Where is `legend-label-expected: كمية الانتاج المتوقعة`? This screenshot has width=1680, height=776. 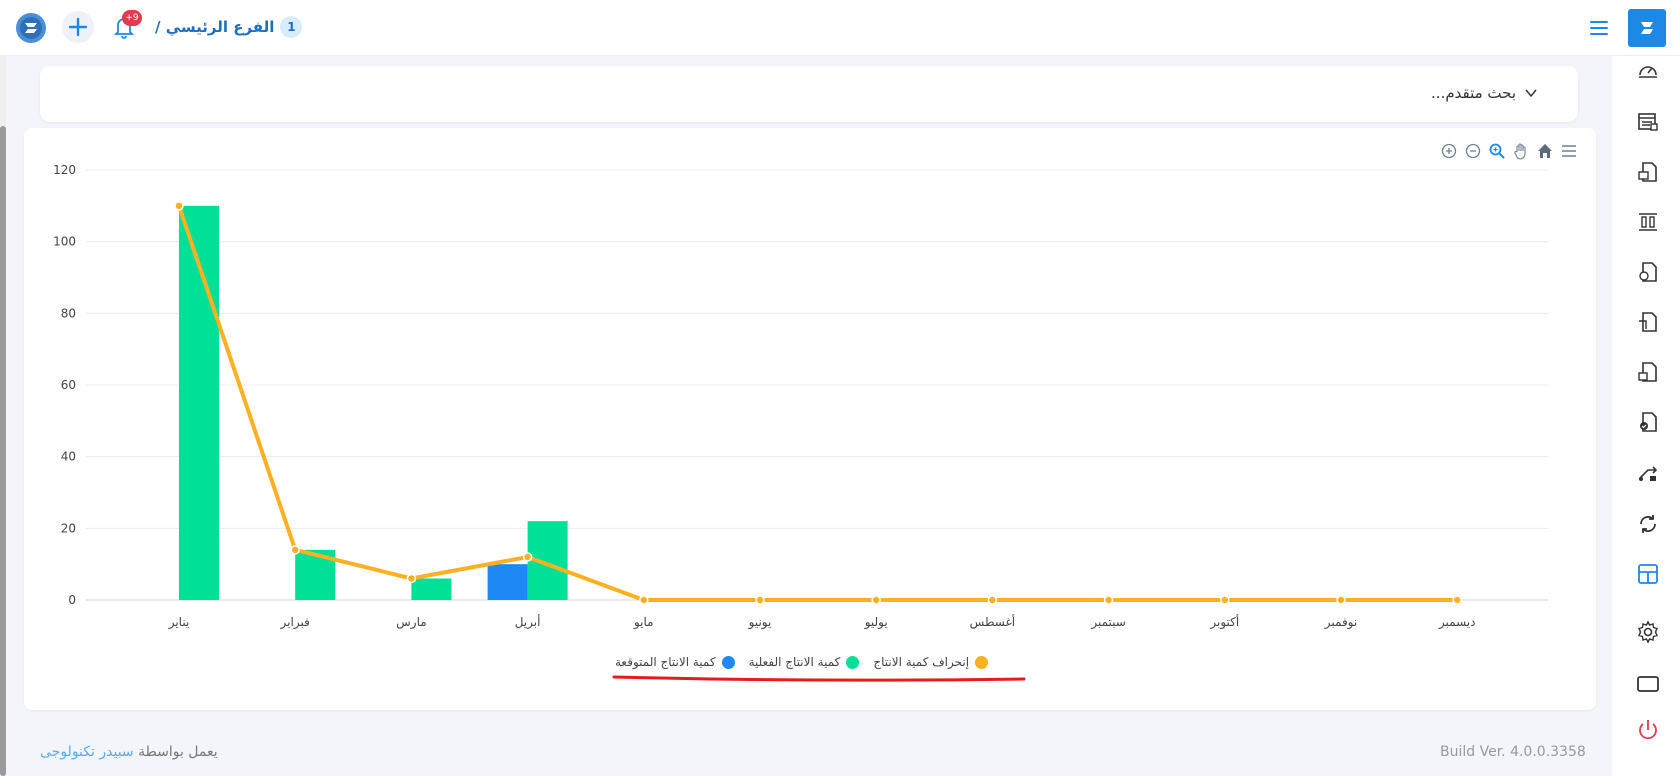
legend-label-expected: كمية الانتاج المتوقعة is located at coordinates (665, 662).